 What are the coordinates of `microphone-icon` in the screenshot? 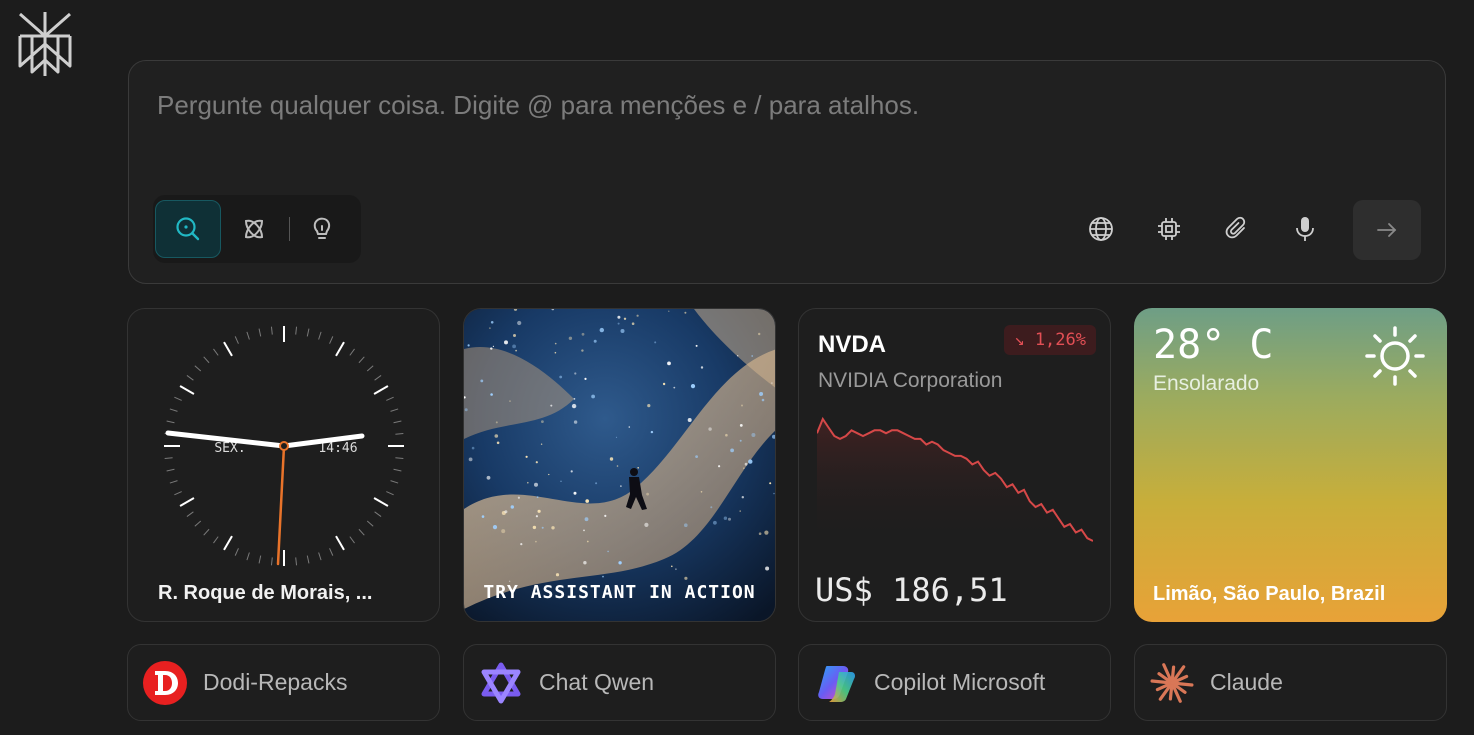 It's located at (1305, 229).